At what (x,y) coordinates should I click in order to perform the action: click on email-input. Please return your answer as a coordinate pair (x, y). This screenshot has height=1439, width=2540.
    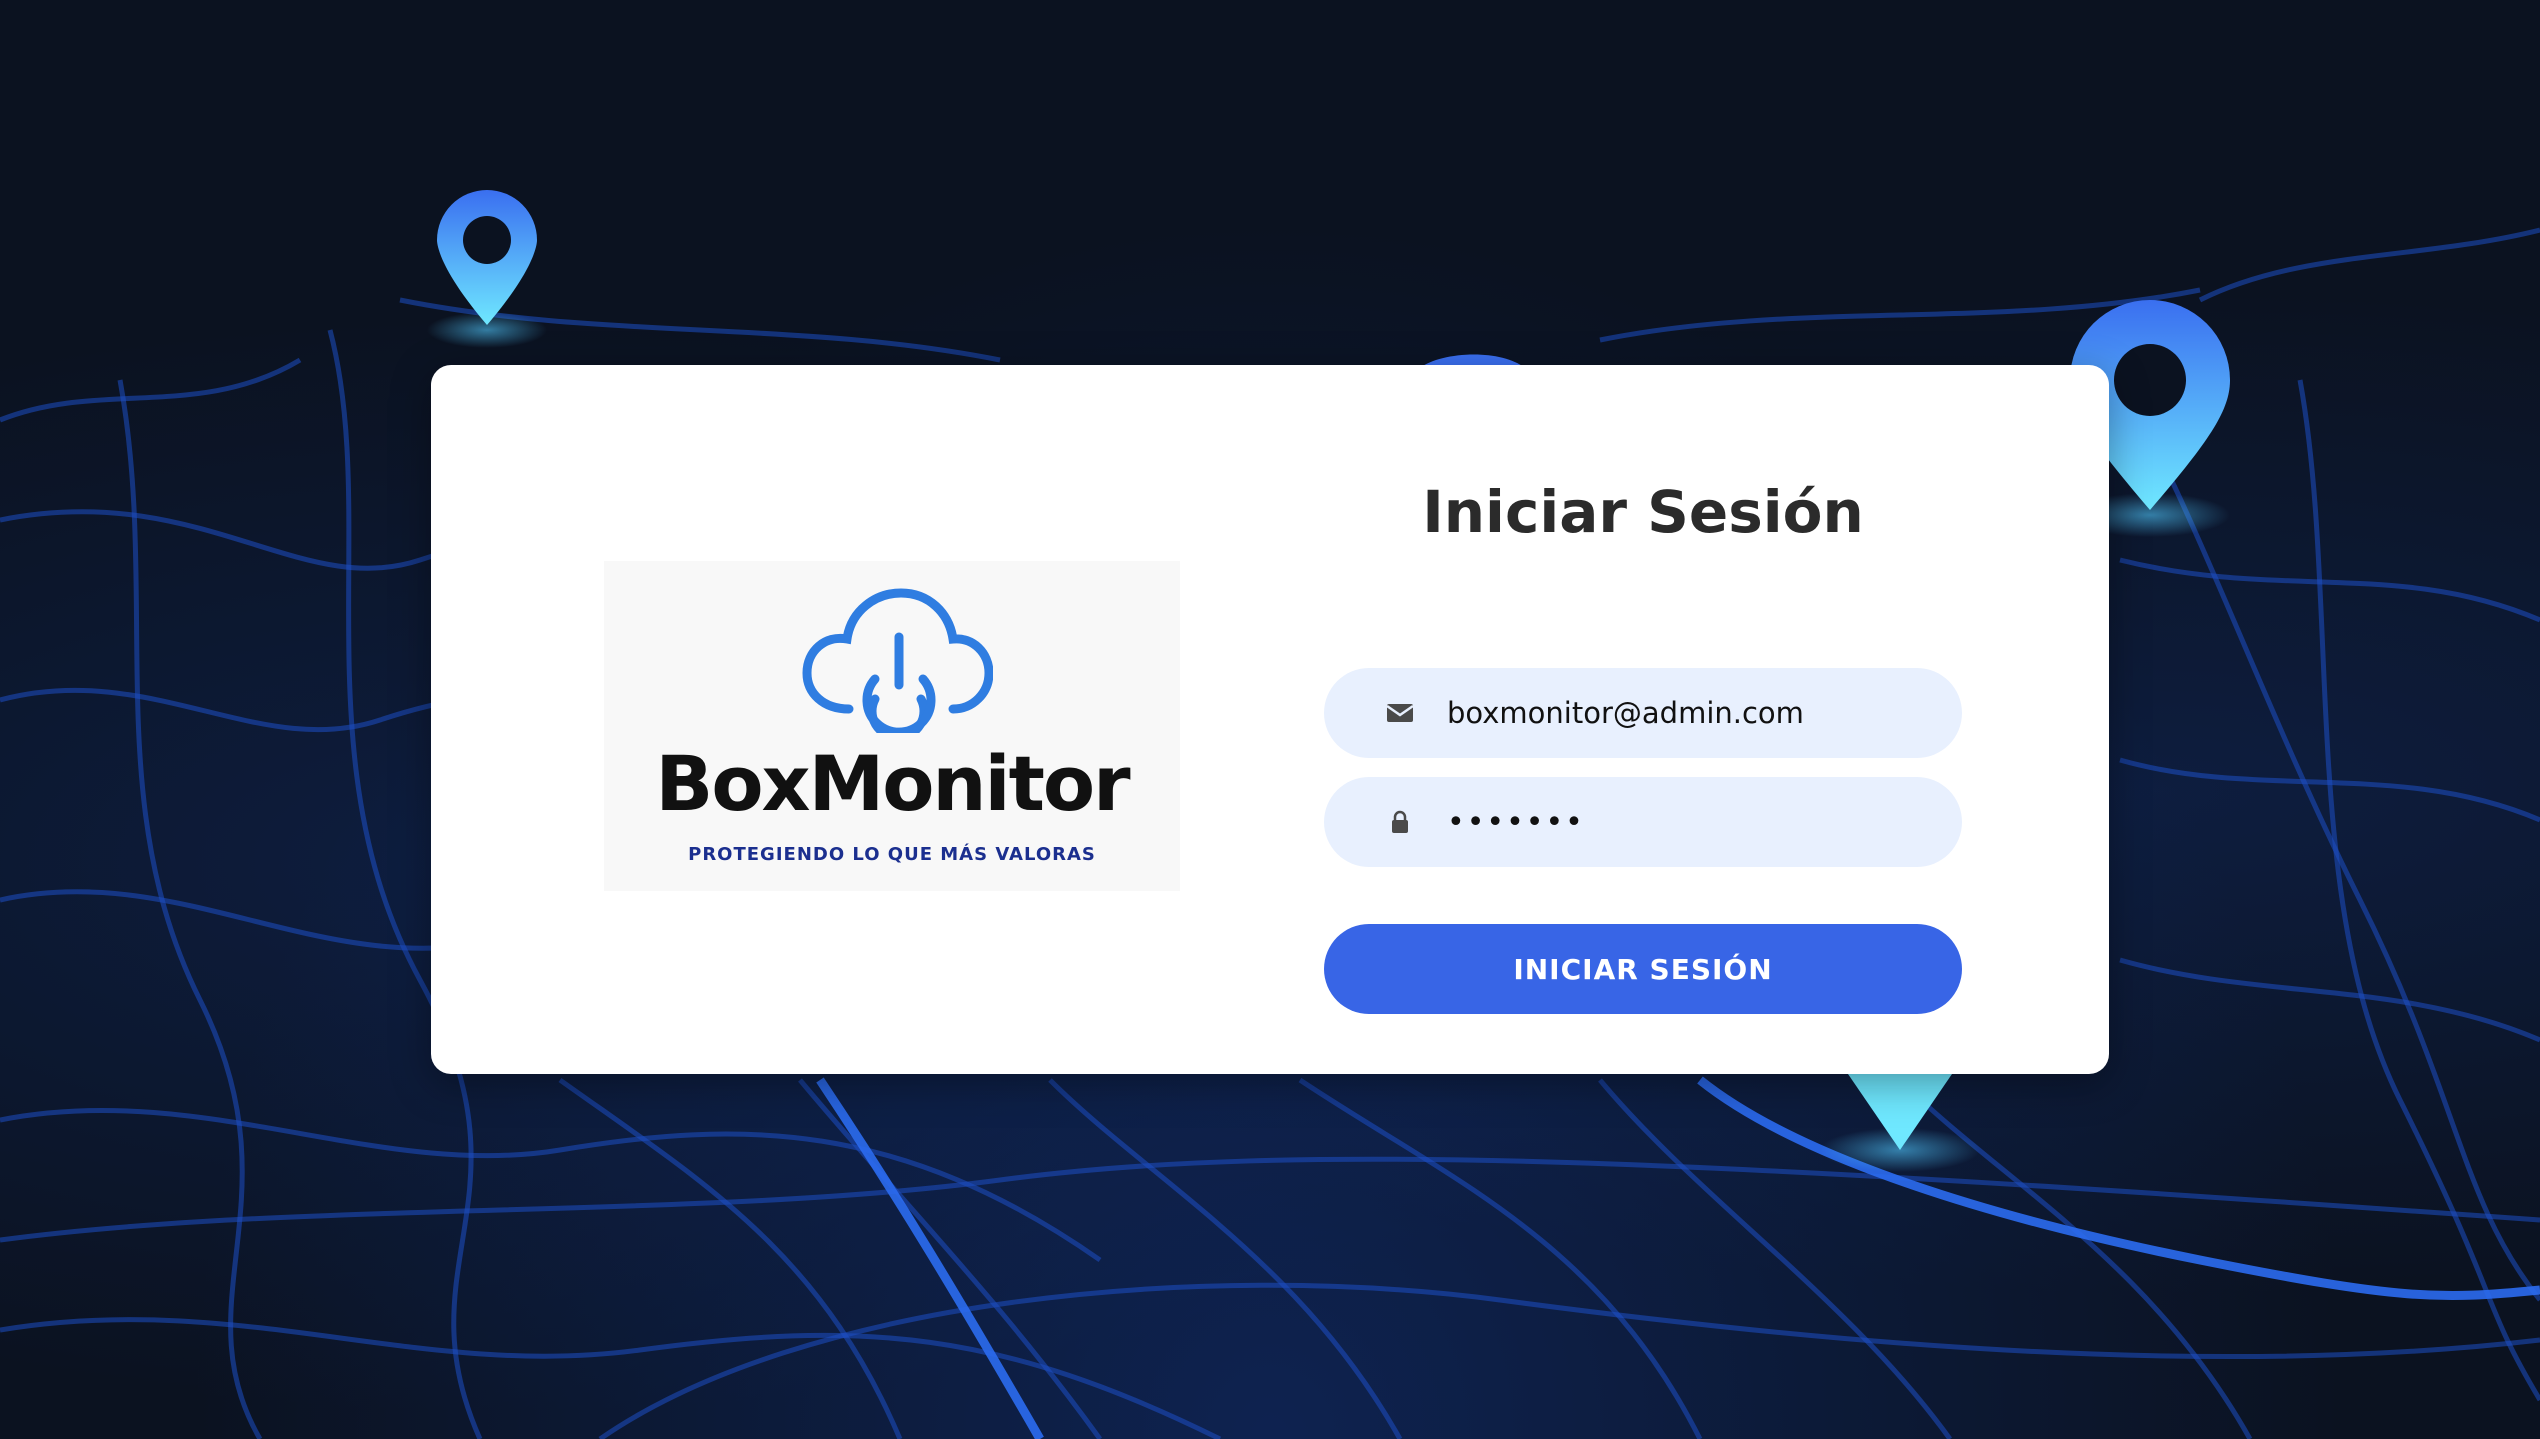
    Looking at the image, I should click on (1687, 713).